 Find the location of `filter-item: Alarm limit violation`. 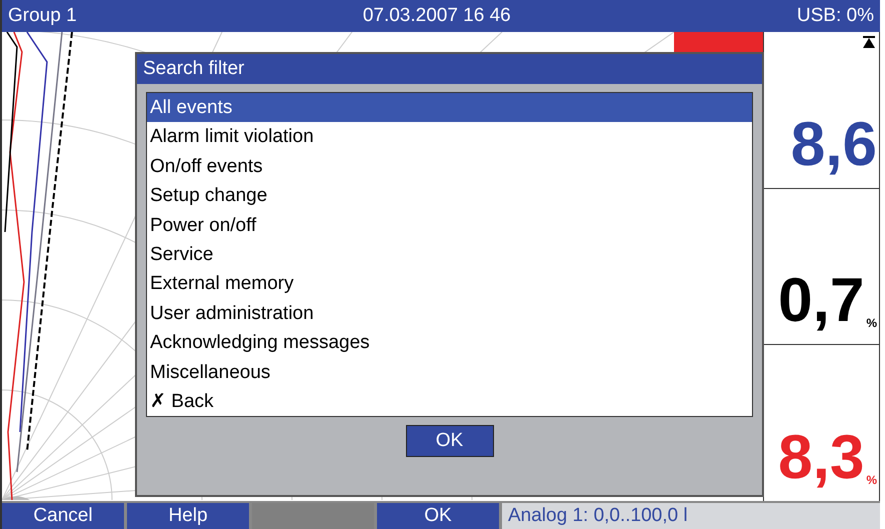

filter-item: Alarm limit violation is located at coordinates (449, 137).